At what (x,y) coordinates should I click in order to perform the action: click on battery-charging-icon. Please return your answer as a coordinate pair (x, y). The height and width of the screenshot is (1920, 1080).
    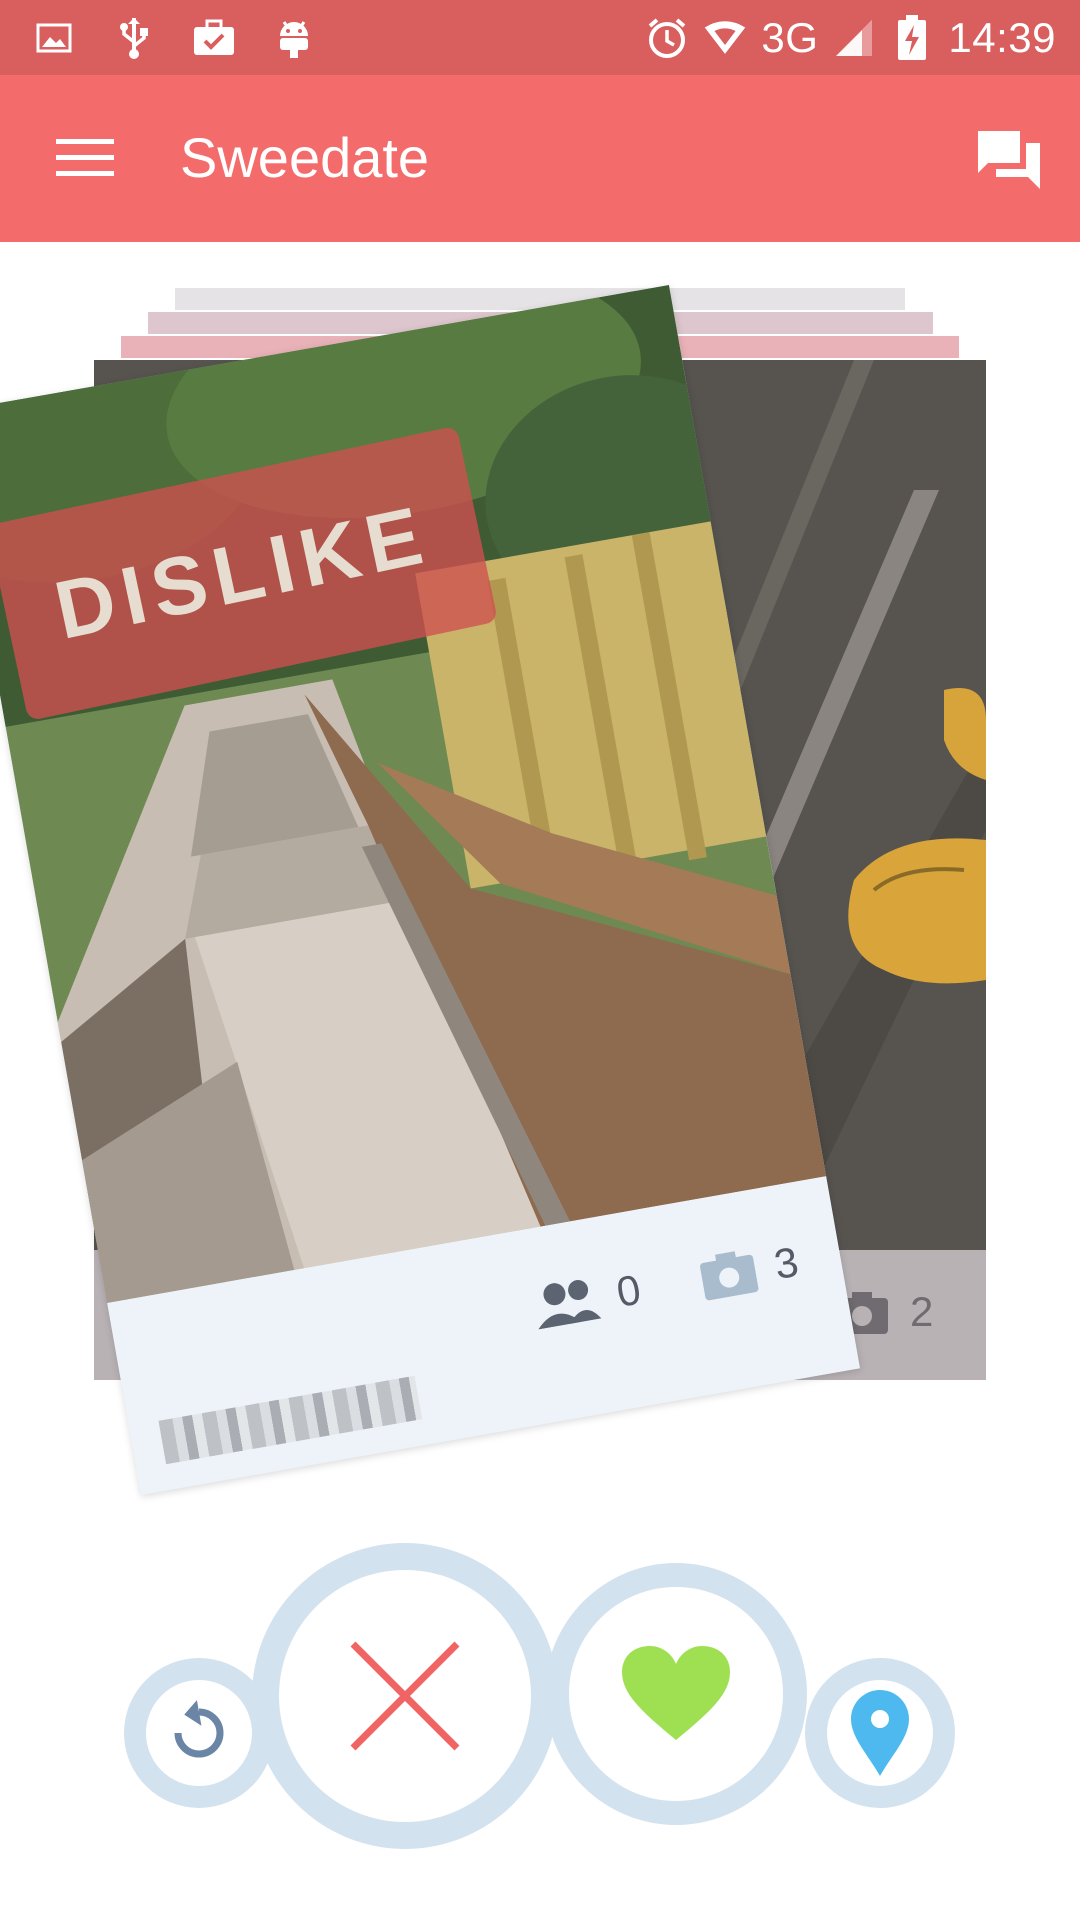
    Looking at the image, I should click on (912, 37).